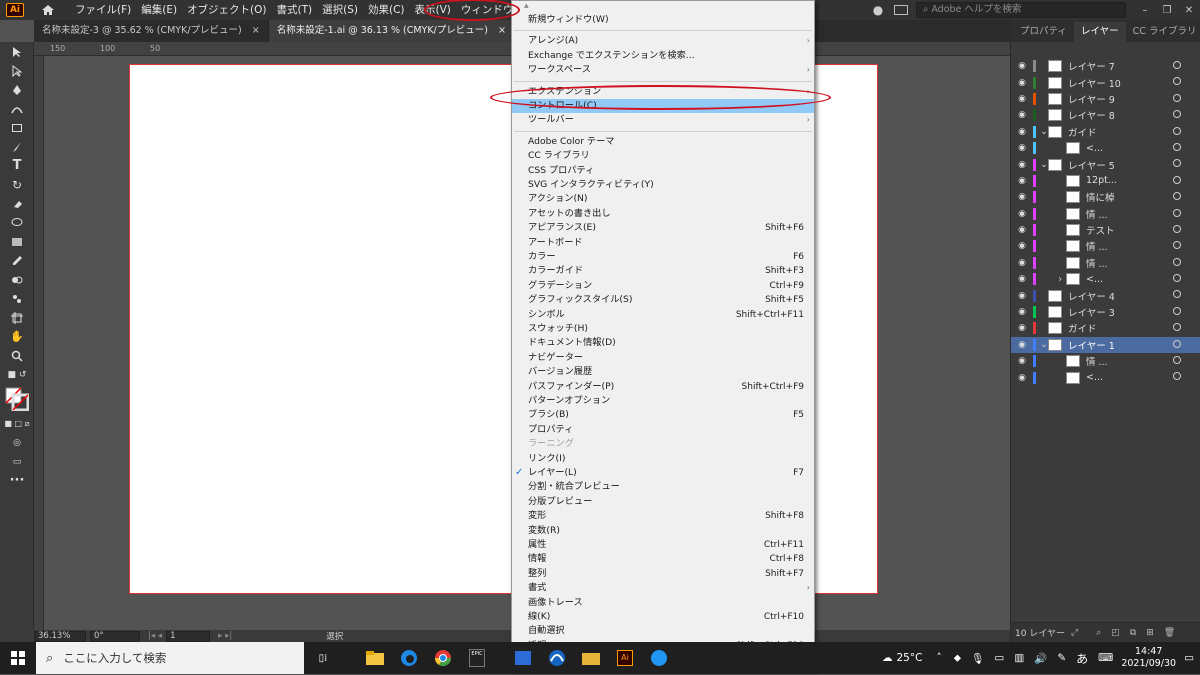  What do you see at coordinates (17, 480) in the screenshot?
I see `more-tools-icon: ···` at bounding box center [17, 480].